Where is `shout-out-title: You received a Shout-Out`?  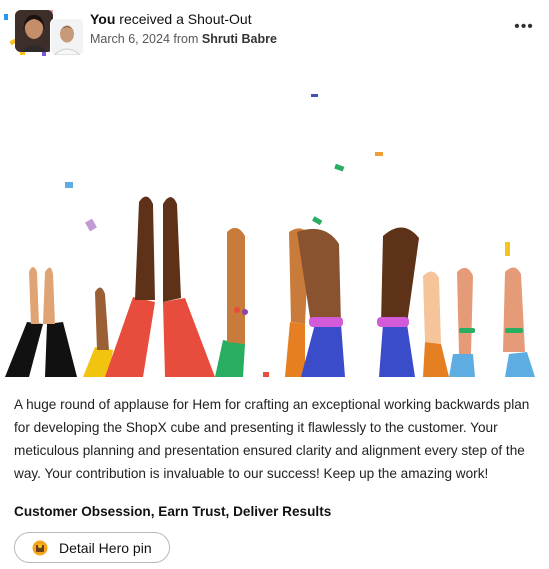
shout-out-title: You received a Shout-Out is located at coordinates (171, 19).